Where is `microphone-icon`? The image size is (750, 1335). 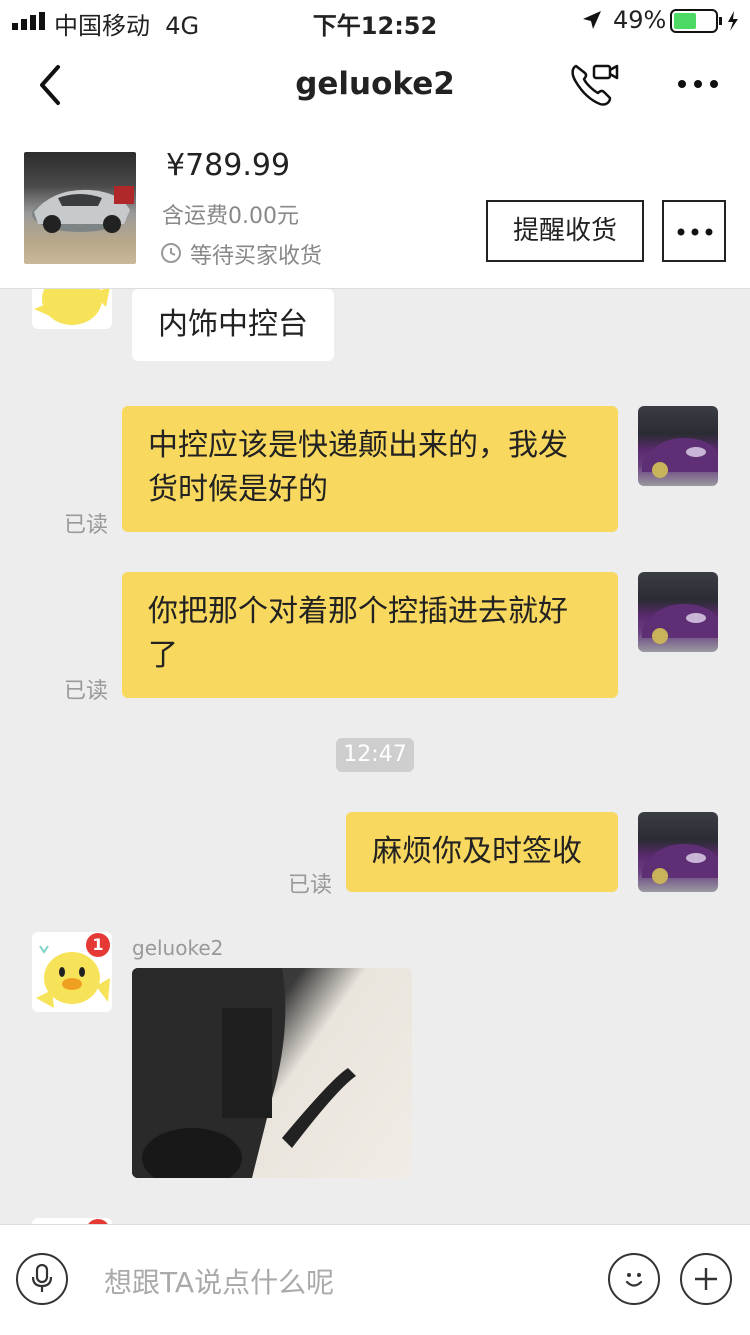 microphone-icon is located at coordinates (42, 1278).